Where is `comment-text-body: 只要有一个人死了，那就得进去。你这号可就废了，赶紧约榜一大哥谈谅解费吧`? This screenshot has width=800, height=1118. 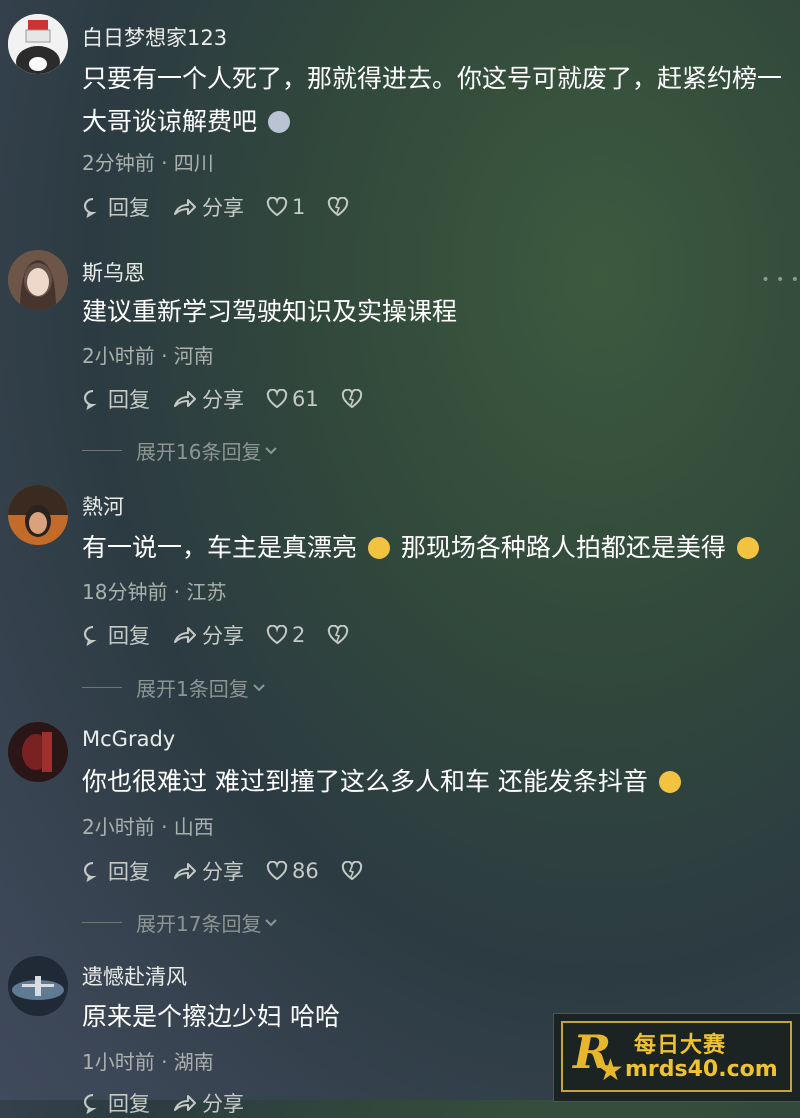
comment-text-body: 只要有一个人死了，那就得进去。你这号可就废了，赶紧约榜一大哥谈谅解费吧 is located at coordinates (432, 100).